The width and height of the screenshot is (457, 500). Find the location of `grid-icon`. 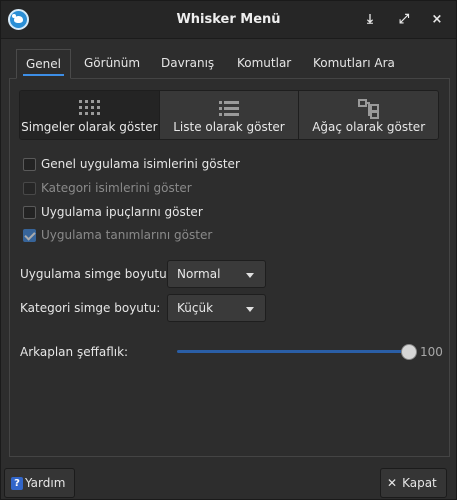

grid-icon is located at coordinates (90, 107).